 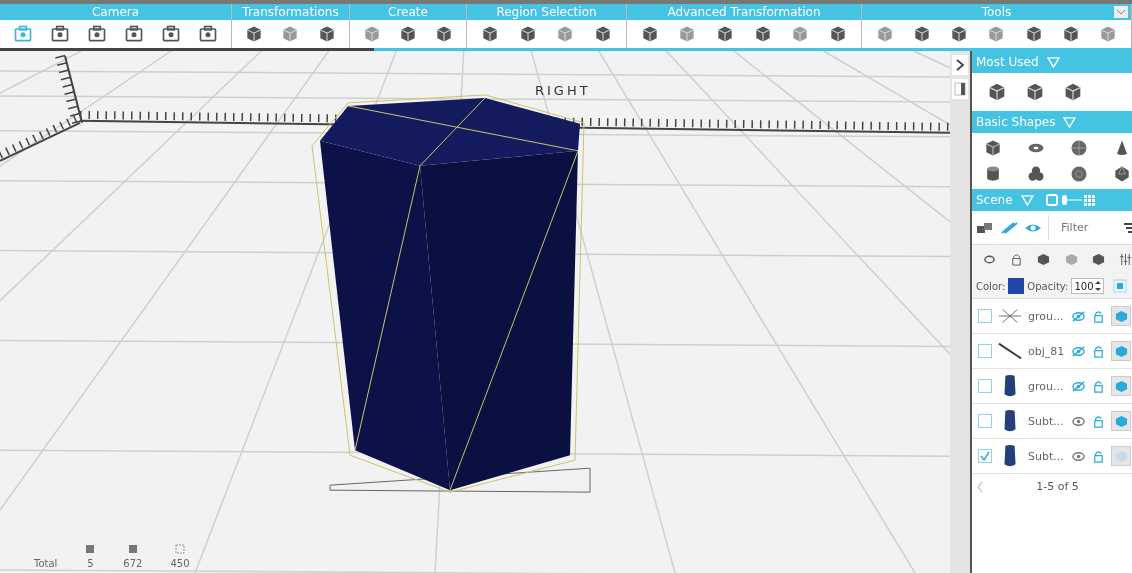 I want to click on stat-value: 672, so click(x=133, y=563).